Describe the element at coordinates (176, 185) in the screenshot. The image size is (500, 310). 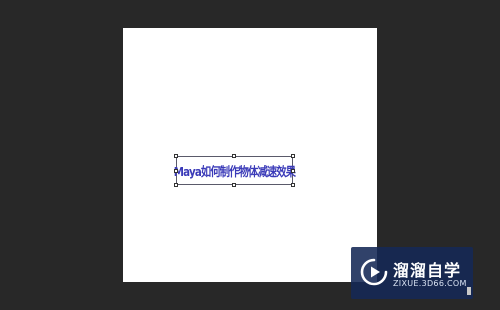
I see `transform-handle-bottom-left` at that location.